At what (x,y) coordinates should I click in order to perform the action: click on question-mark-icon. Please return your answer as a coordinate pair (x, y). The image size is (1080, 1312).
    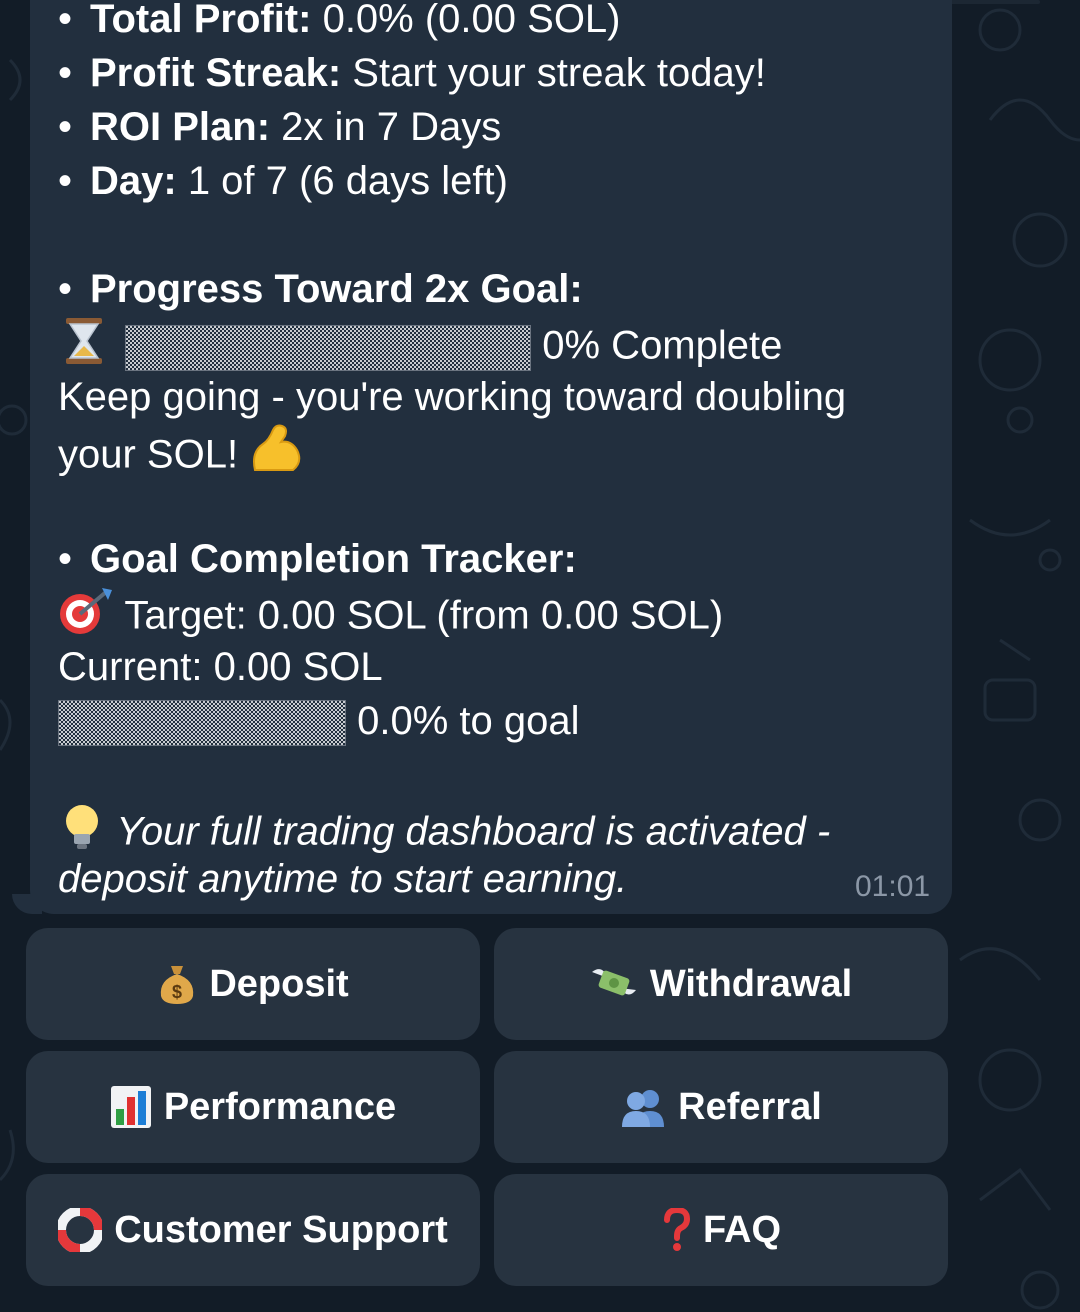
    Looking at the image, I should click on (676, 1229).